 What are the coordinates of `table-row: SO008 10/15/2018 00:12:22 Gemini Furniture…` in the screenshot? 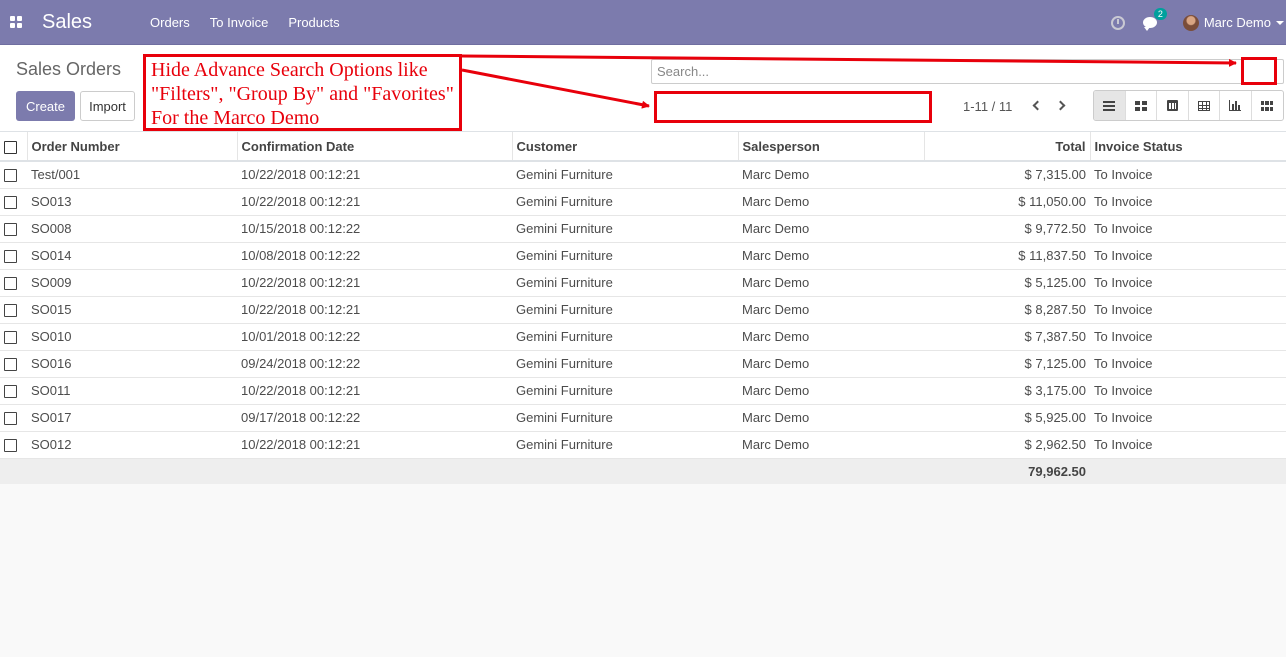 It's located at (643, 229).